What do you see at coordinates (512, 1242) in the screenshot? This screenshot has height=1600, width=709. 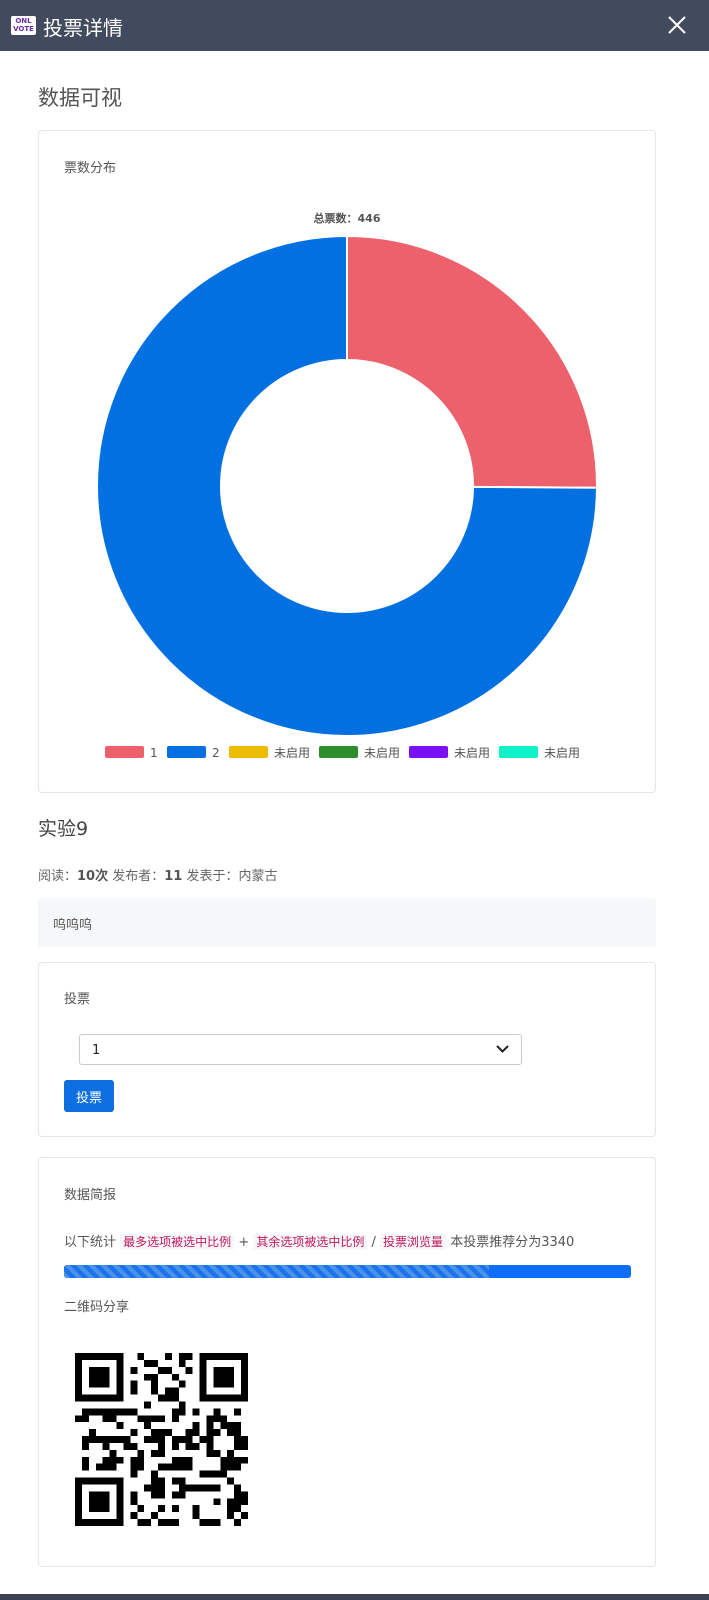 I see `score-text: 本投票推荐分为3340` at bounding box center [512, 1242].